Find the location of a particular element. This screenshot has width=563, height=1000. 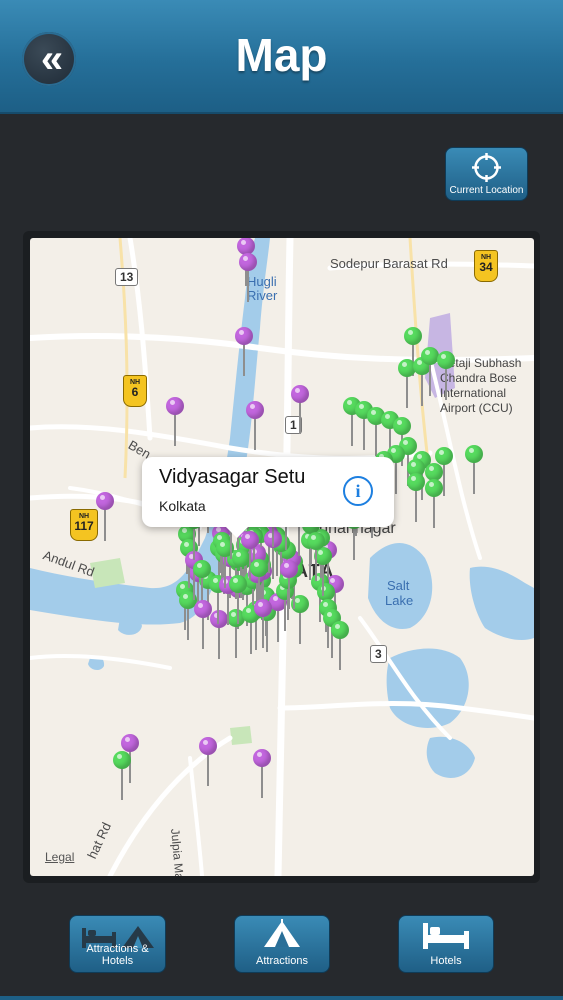

current-location-label: Current Location is located at coordinates (486, 190).